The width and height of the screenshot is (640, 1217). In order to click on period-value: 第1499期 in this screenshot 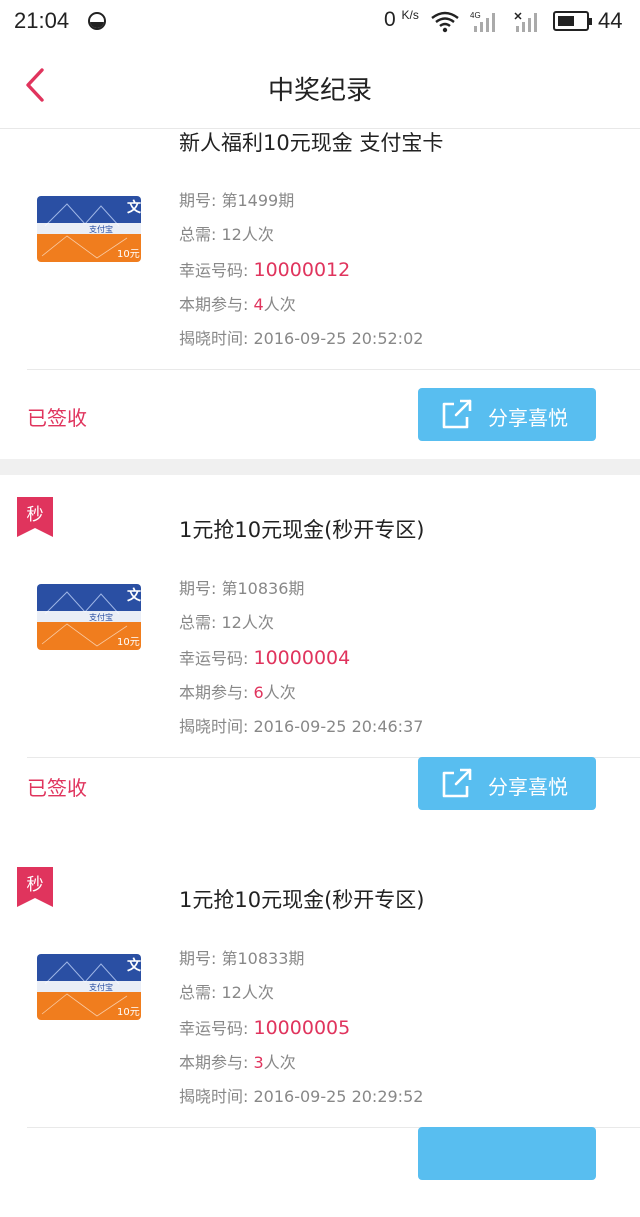, I will do `click(258, 200)`.